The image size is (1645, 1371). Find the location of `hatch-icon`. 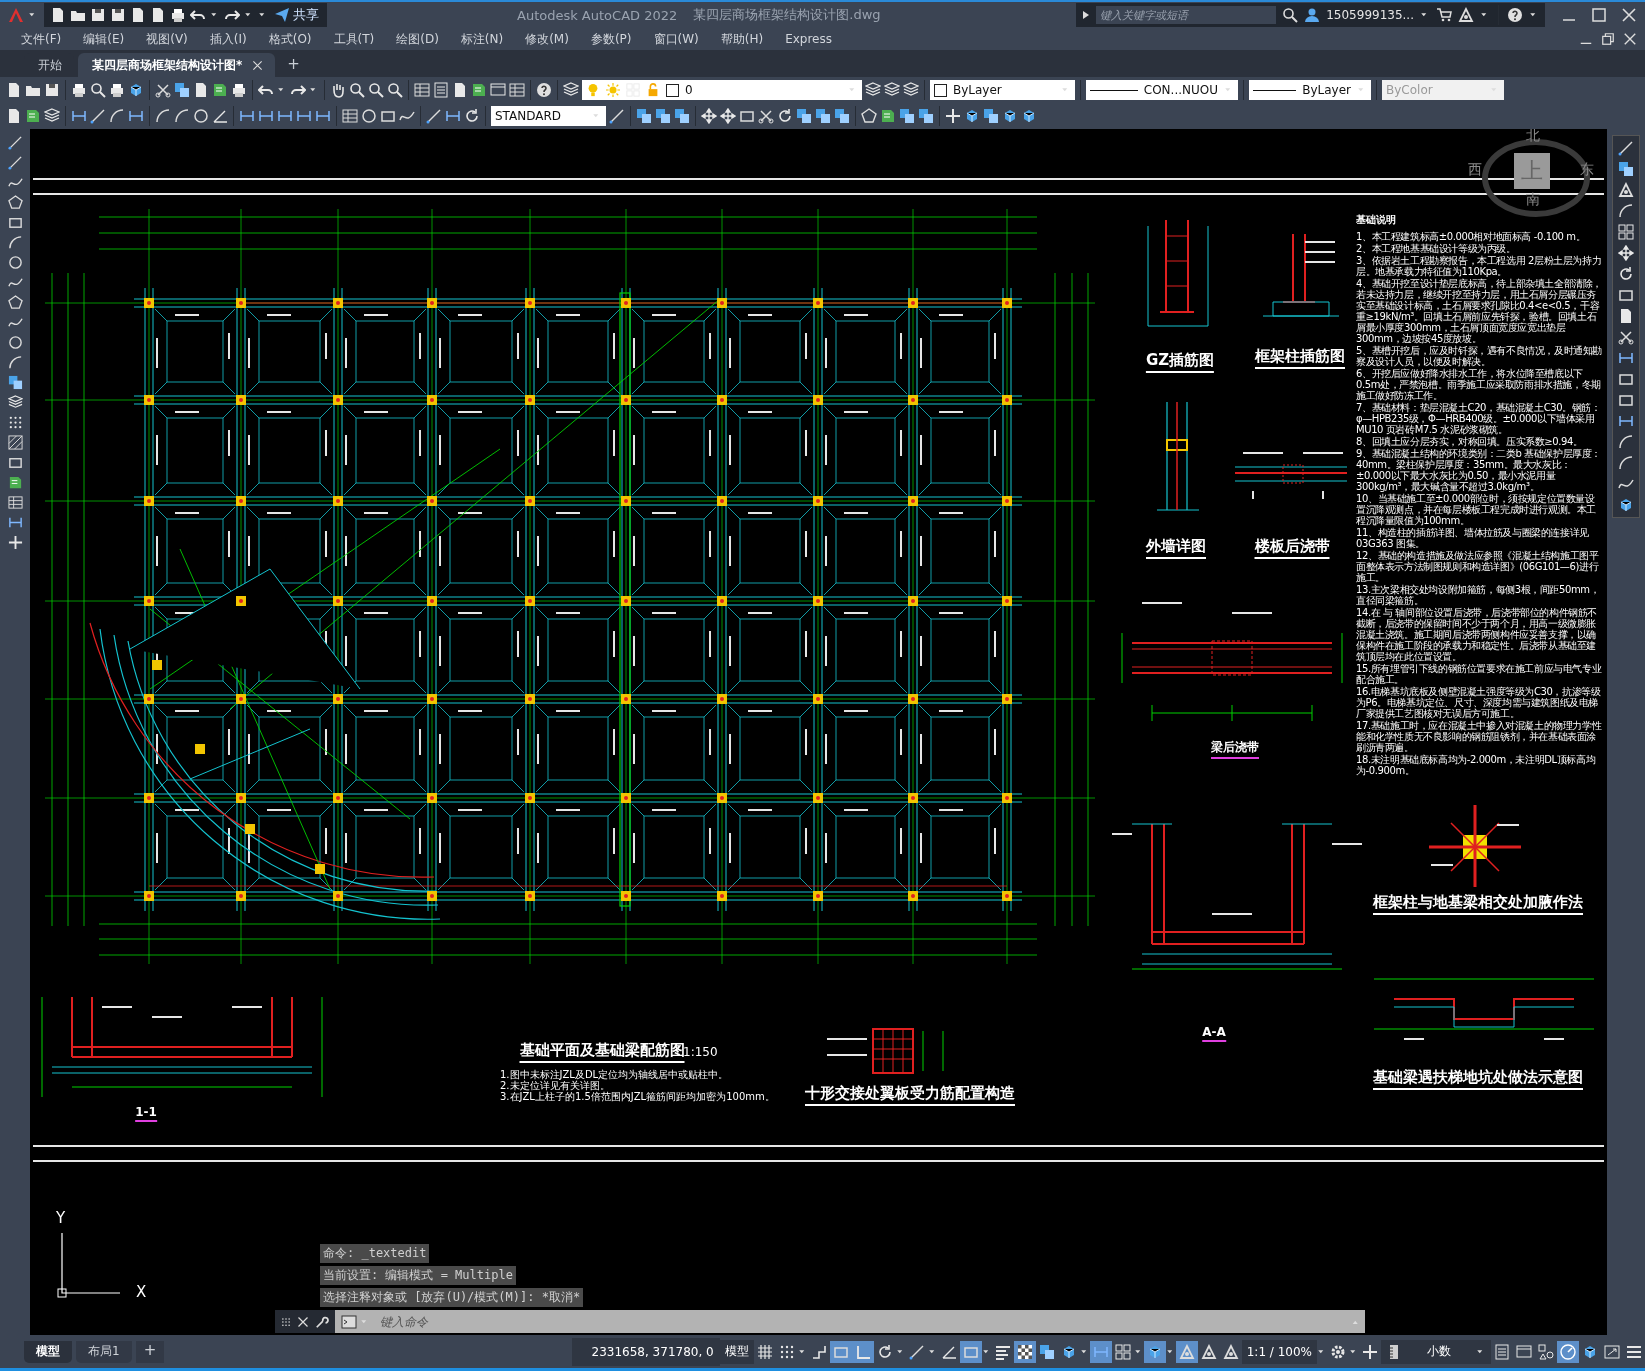

hatch-icon is located at coordinates (15, 442).